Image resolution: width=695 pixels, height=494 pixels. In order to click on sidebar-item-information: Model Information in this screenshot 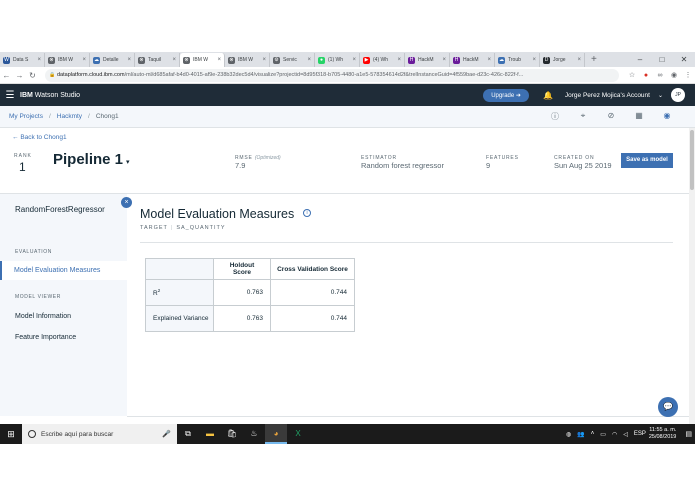, I will do `click(43, 316)`.